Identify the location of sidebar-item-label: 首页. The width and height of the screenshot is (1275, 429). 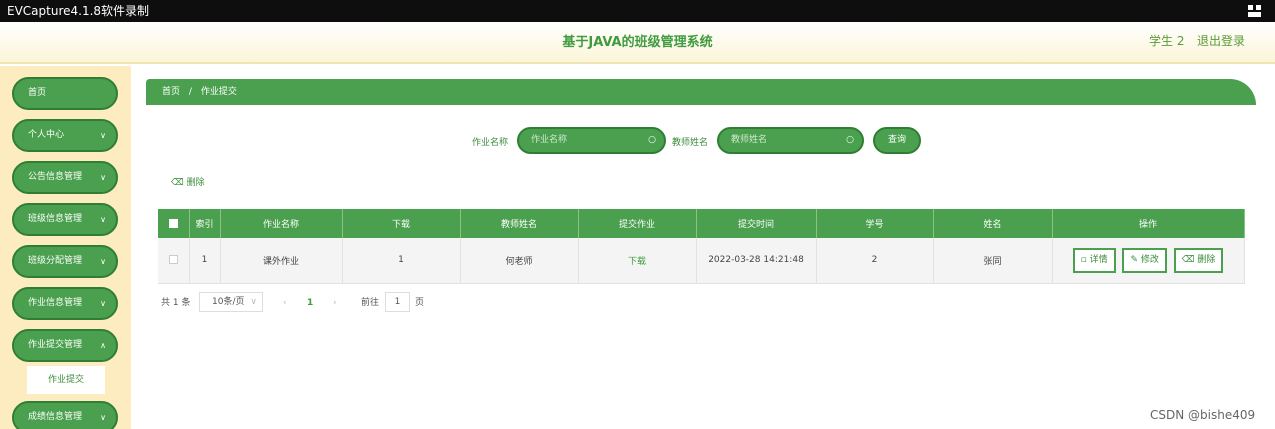
(37, 93).